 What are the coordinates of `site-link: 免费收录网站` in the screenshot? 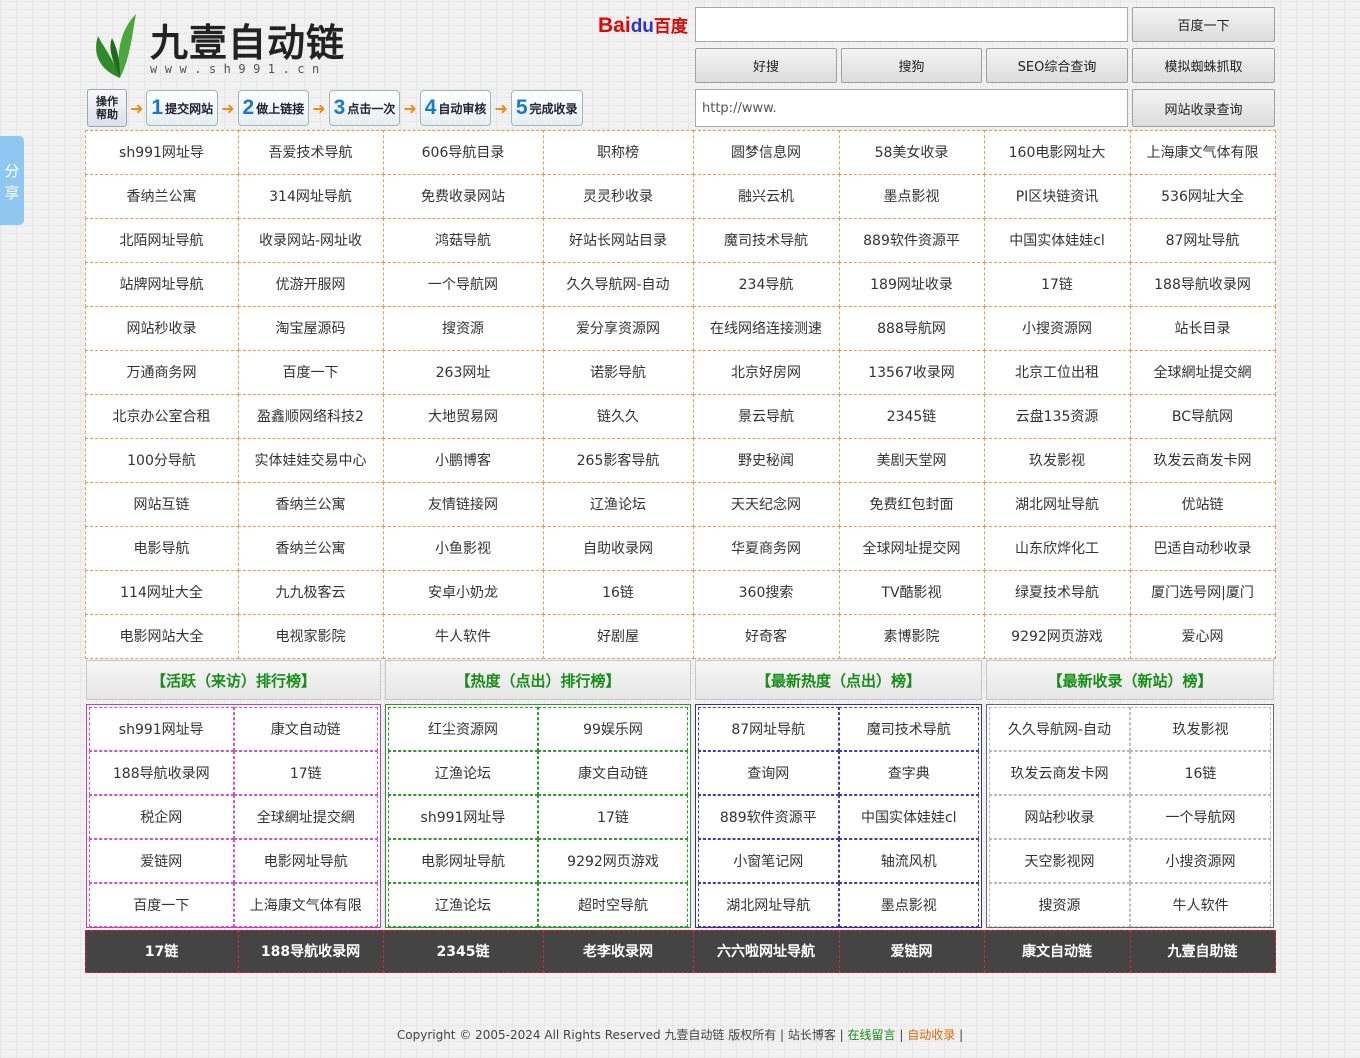 It's located at (463, 196).